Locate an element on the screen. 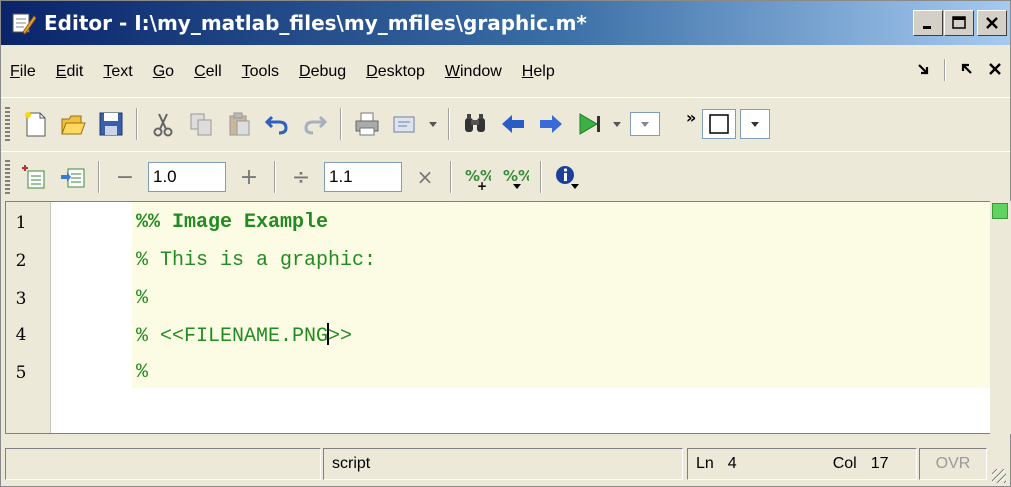 This screenshot has width=1011, height=487. main-toolbar: » is located at coordinates (505, 123).